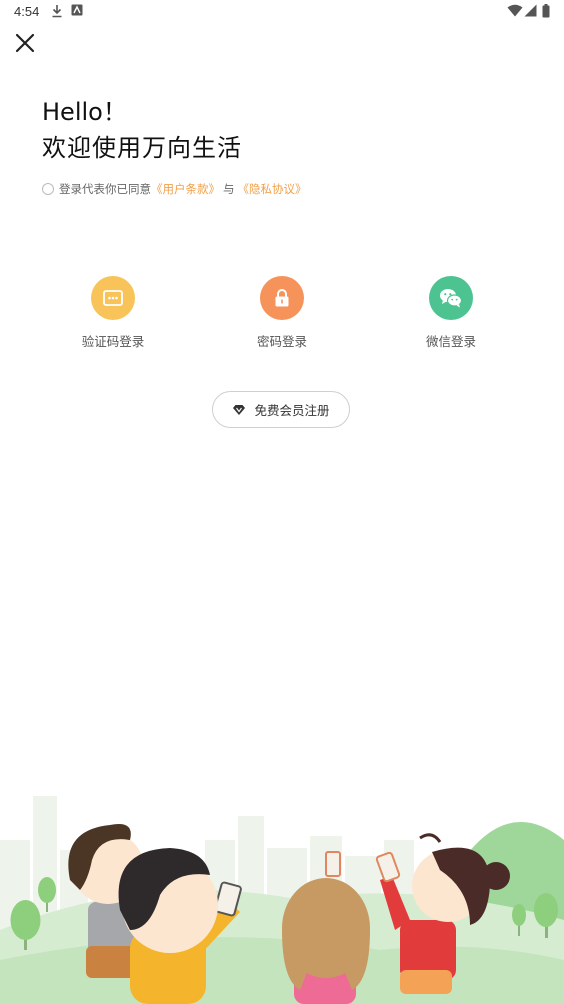  I want to click on battery-icon, so click(546, 11).